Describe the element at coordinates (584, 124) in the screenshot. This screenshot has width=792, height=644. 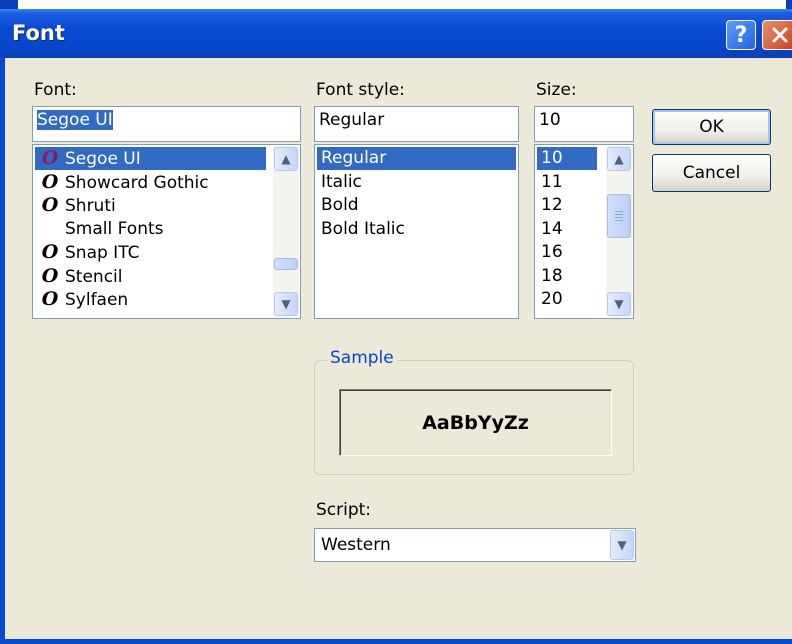
I see `size-input: 10` at that location.